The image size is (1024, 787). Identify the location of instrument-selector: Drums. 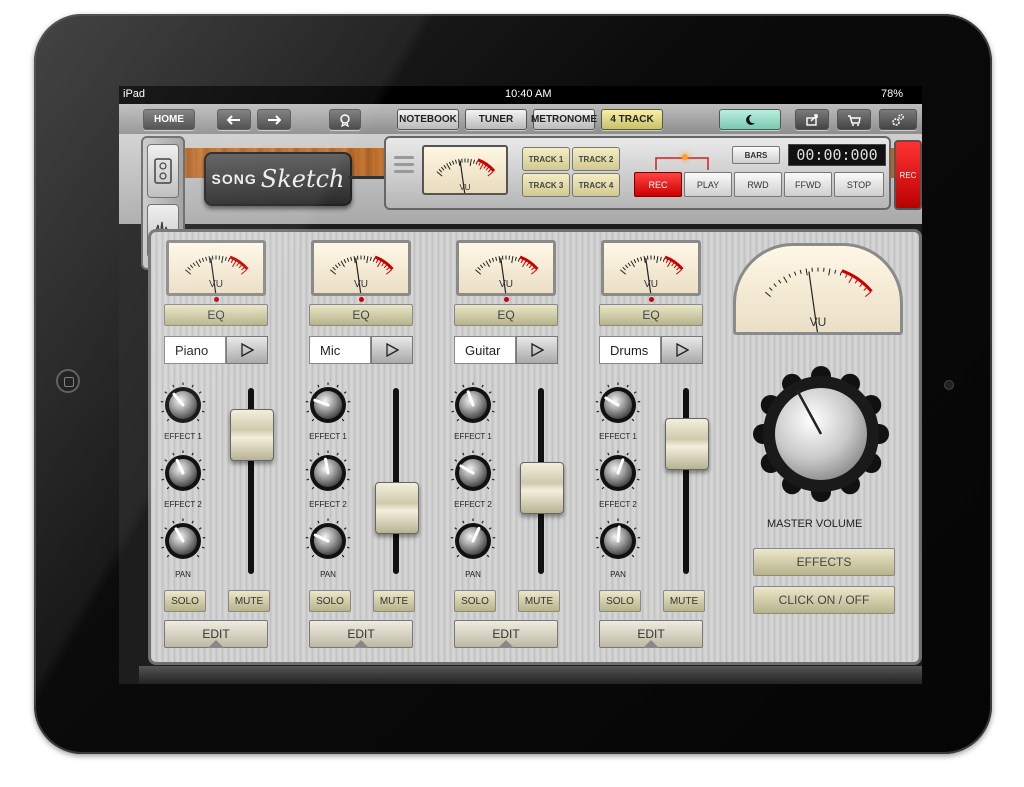
(669, 350).